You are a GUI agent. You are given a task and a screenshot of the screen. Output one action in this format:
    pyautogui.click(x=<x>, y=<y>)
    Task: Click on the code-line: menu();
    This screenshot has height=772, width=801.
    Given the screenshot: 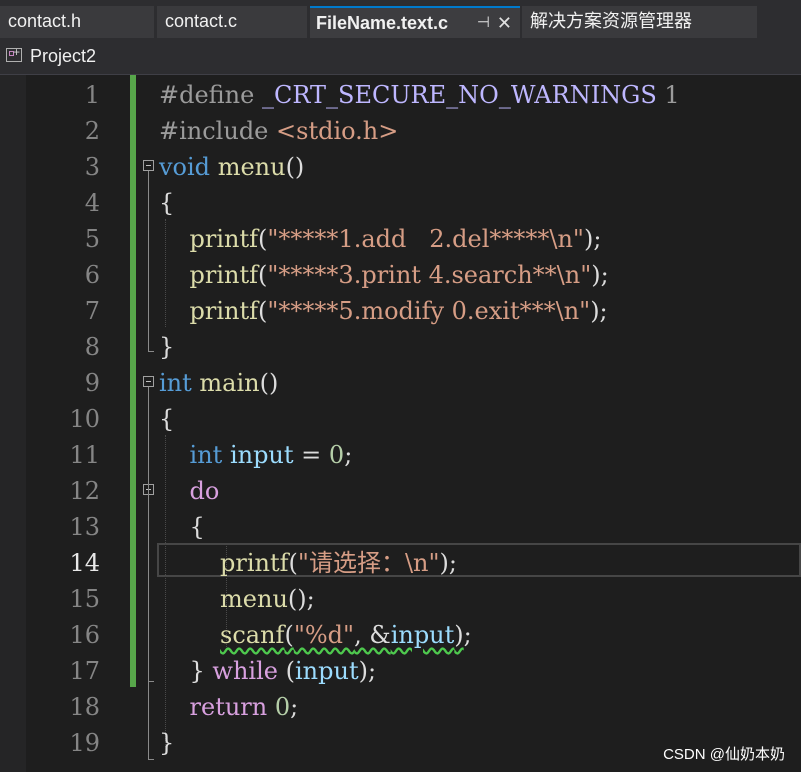 What is the action you would take?
    pyautogui.click(x=237, y=599)
    